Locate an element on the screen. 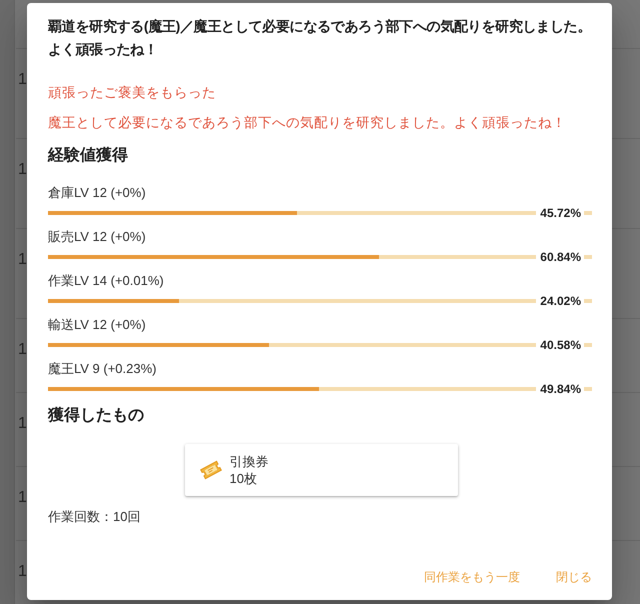  ticket-icon is located at coordinates (210, 470).